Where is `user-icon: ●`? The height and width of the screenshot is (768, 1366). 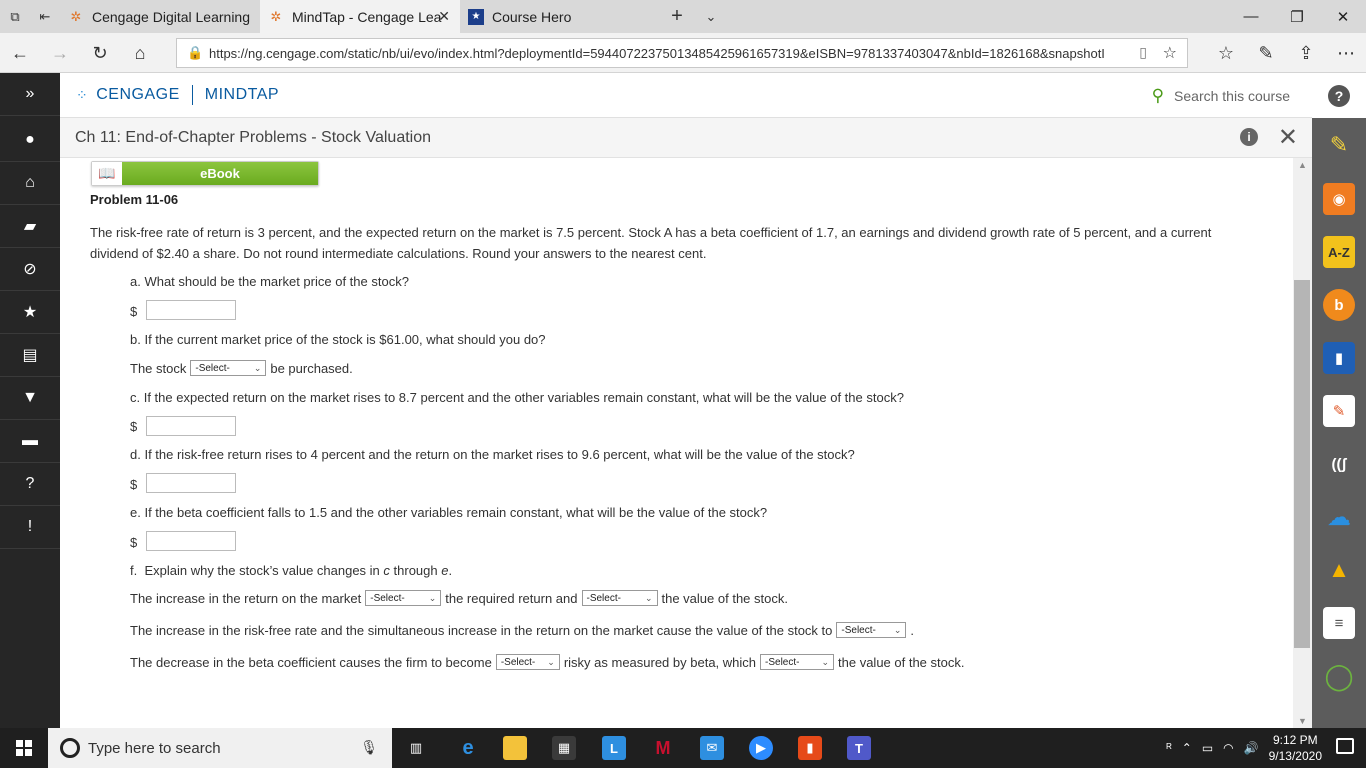
user-icon: ● is located at coordinates (30, 140).